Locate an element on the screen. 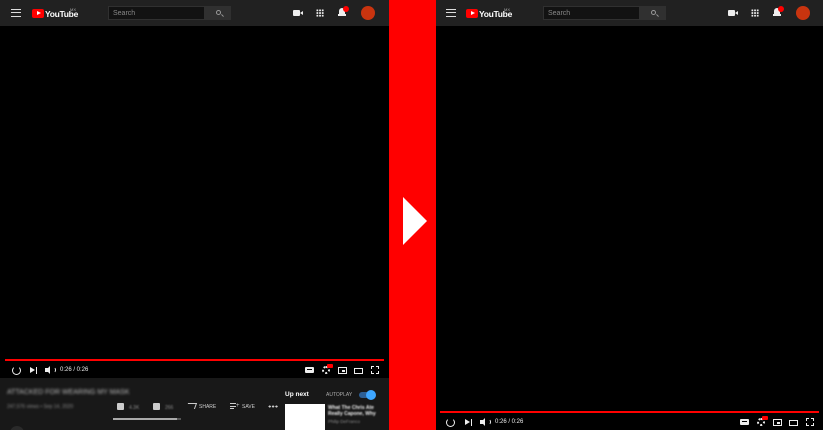  like-ratio-fill is located at coordinates (145, 419).